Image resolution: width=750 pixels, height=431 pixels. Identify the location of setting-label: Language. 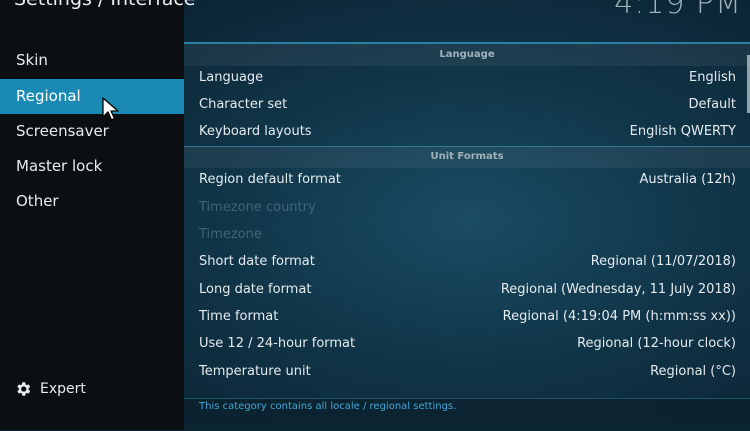
(231, 77).